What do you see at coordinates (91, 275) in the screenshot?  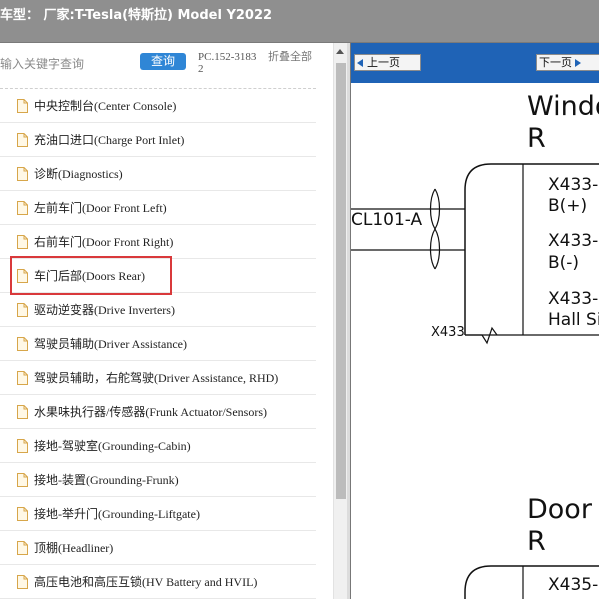 I see `selected-highlight` at bounding box center [91, 275].